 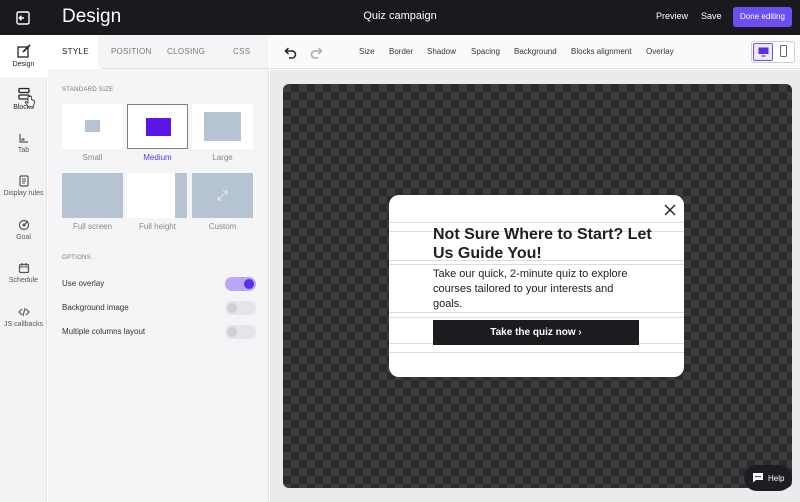 I want to click on size-label-full-height: Full height, so click(x=157, y=226).